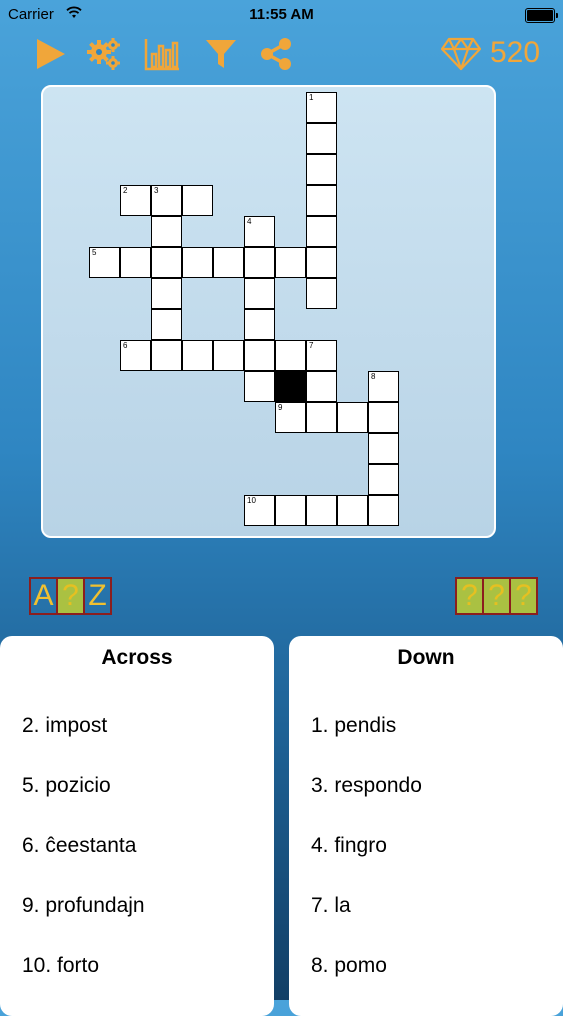  I want to click on crossword-cell: 7, so click(321, 355).